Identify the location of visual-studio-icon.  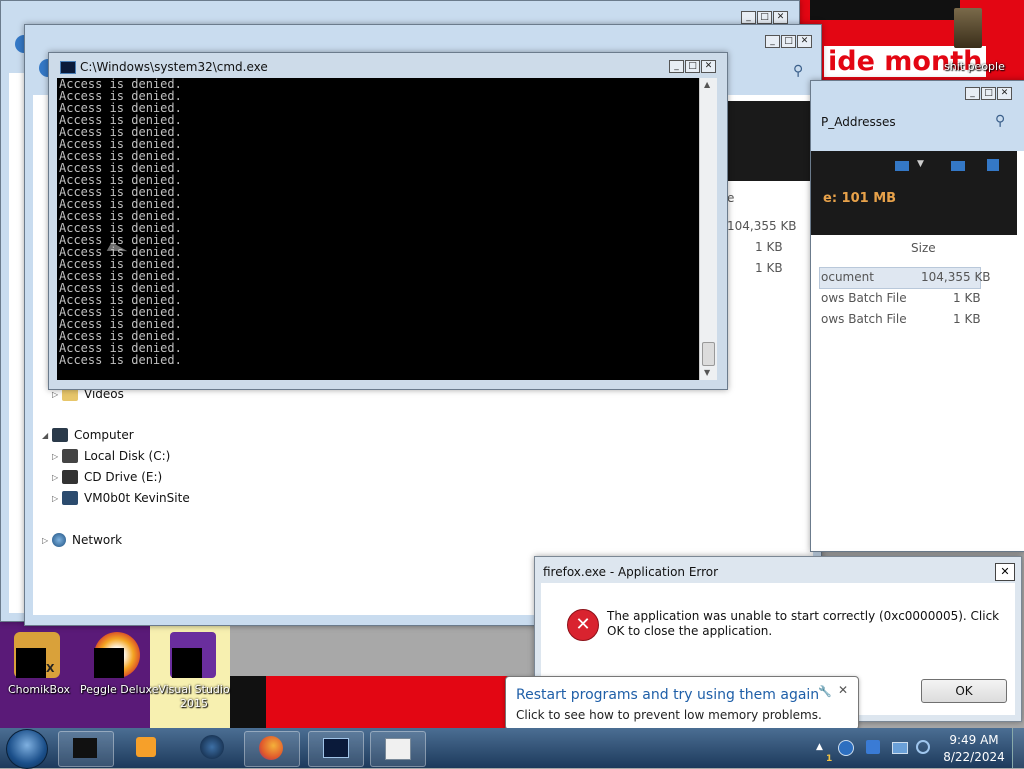
(193, 655).